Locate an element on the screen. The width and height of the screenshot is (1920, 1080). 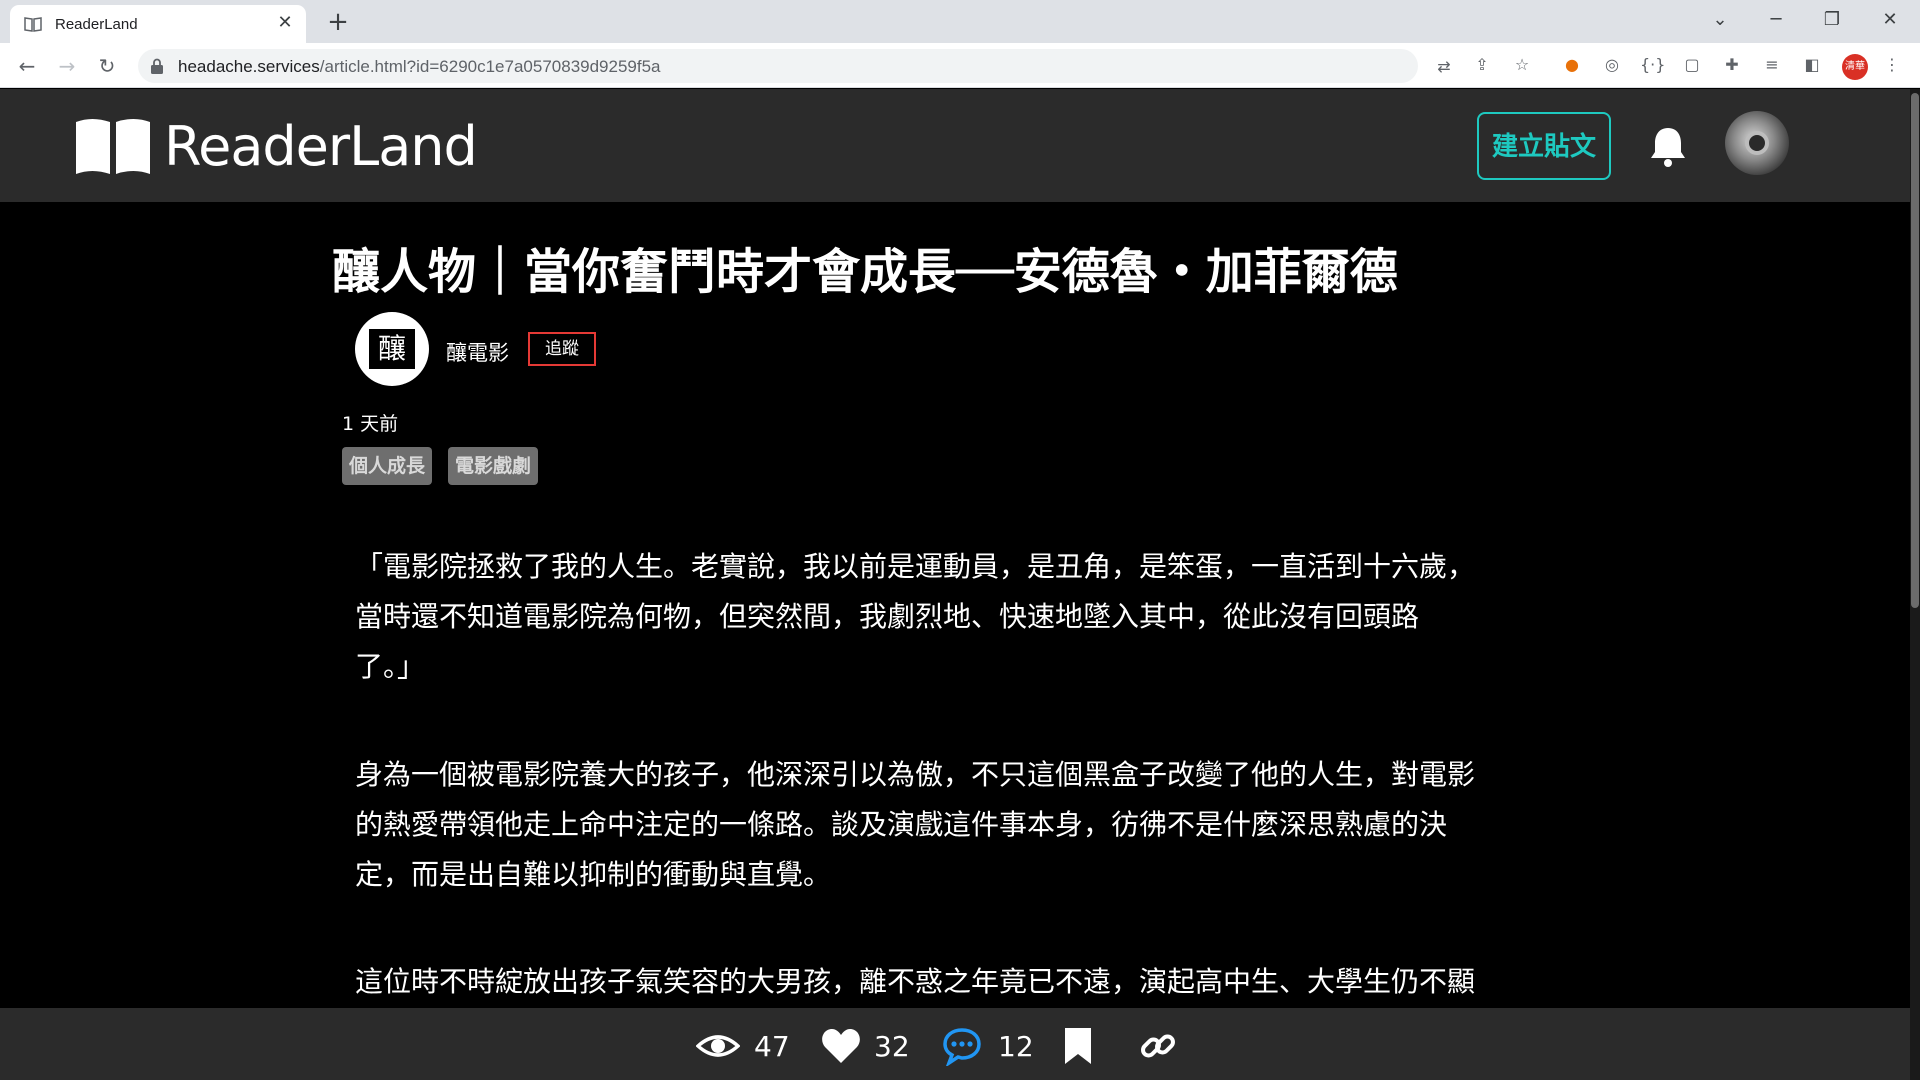
follow-button: 追蹤 is located at coordinates (562, 349).